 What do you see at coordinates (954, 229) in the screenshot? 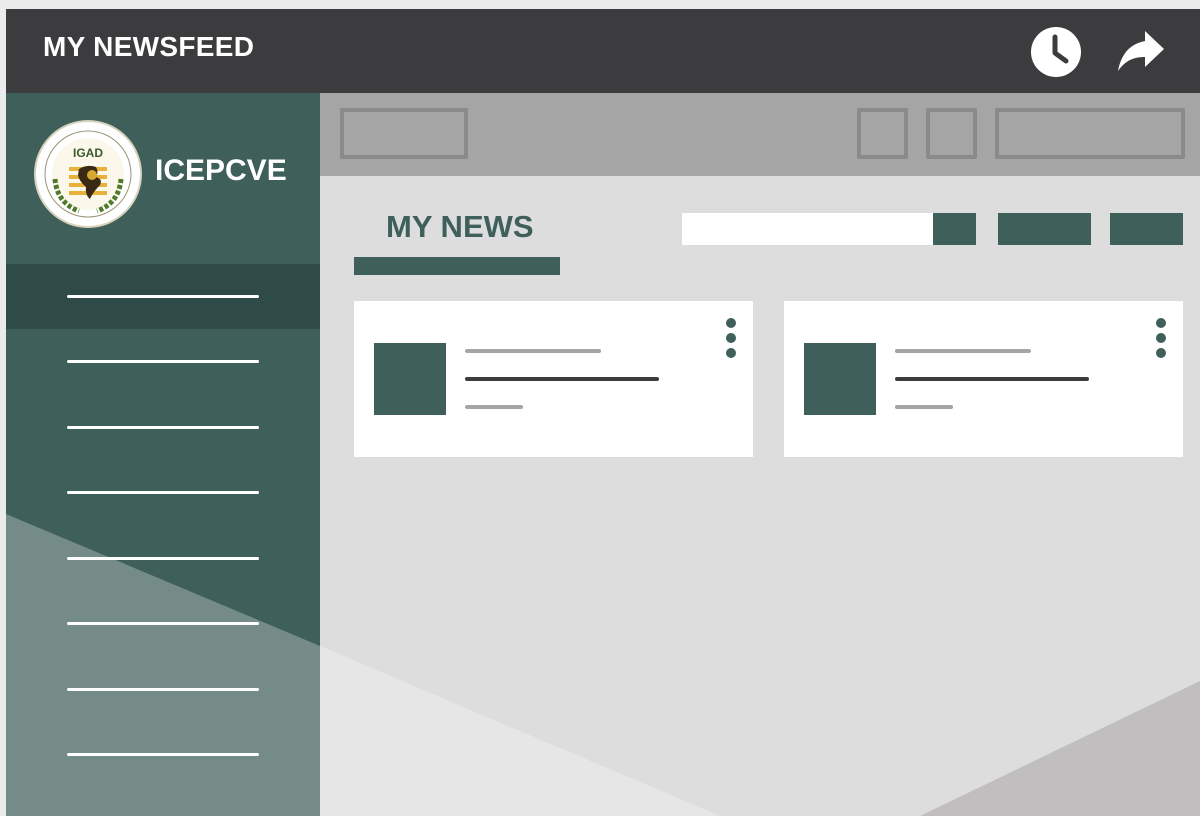
I see `search-button` at bounding box center [954, 229].